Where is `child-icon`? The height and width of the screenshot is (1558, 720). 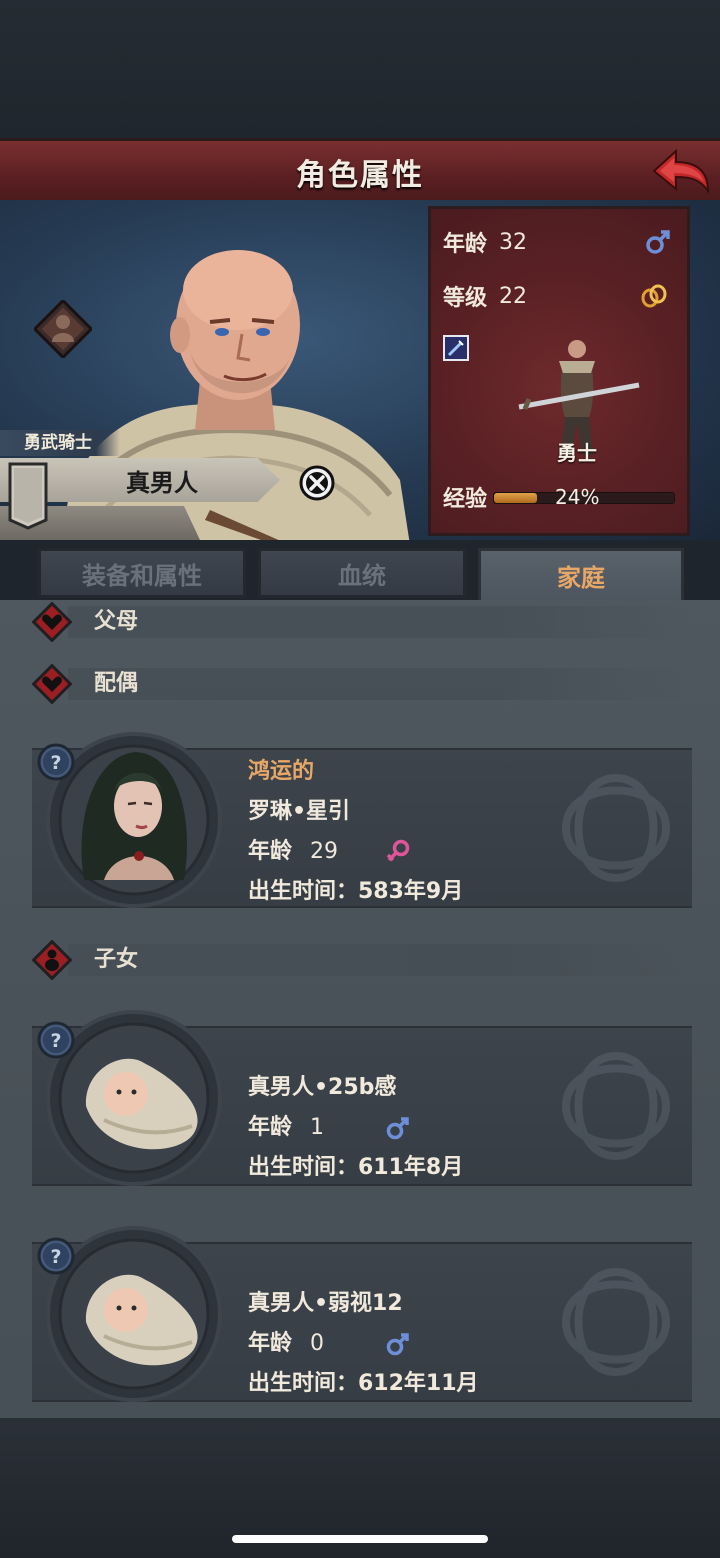
child-icon is located at coordinates (52, 960).